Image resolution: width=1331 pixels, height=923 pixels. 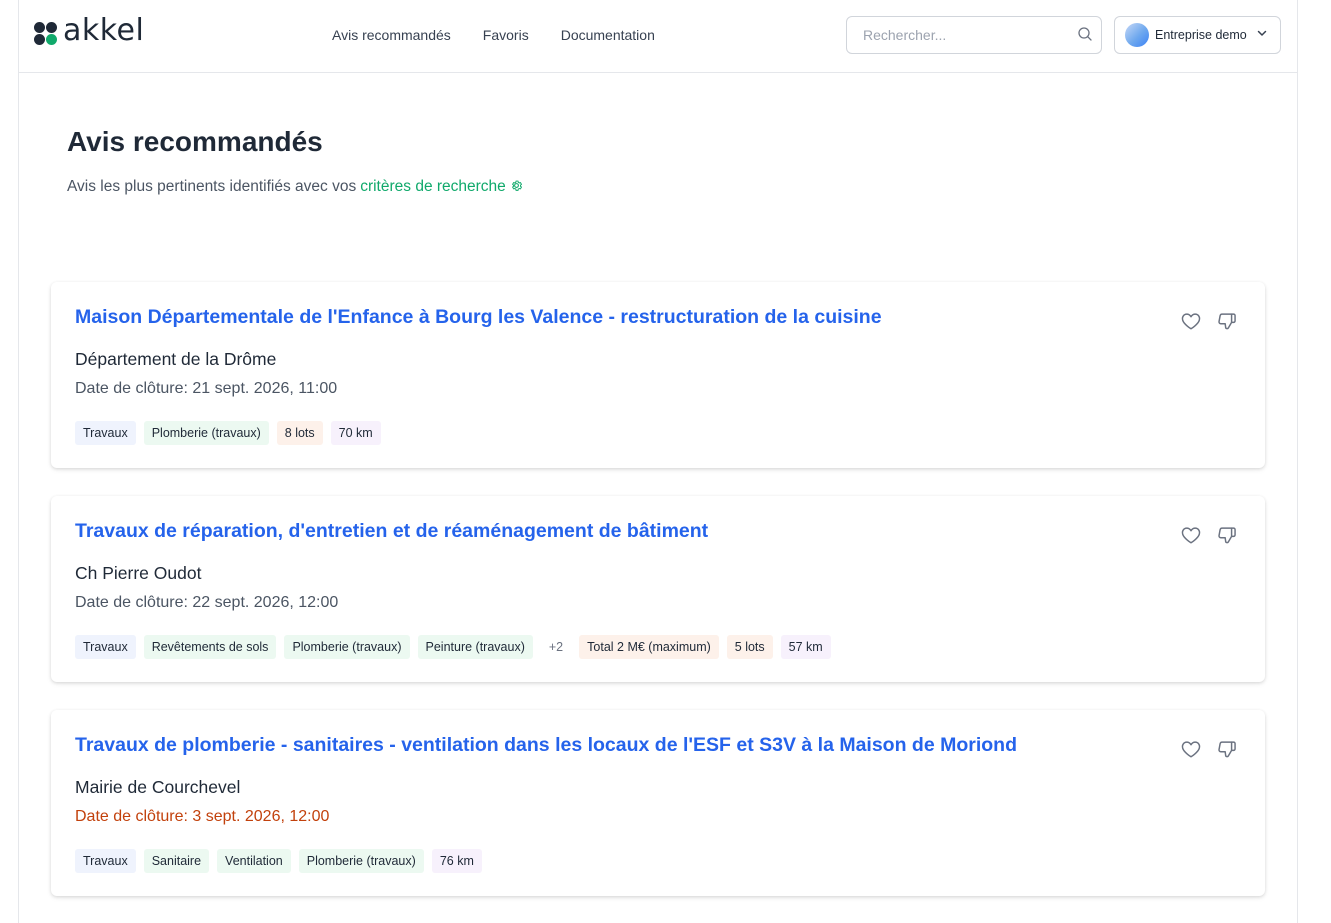 I want to click on search-criteria-link: critères de recherche, so click(x=433, y=187).